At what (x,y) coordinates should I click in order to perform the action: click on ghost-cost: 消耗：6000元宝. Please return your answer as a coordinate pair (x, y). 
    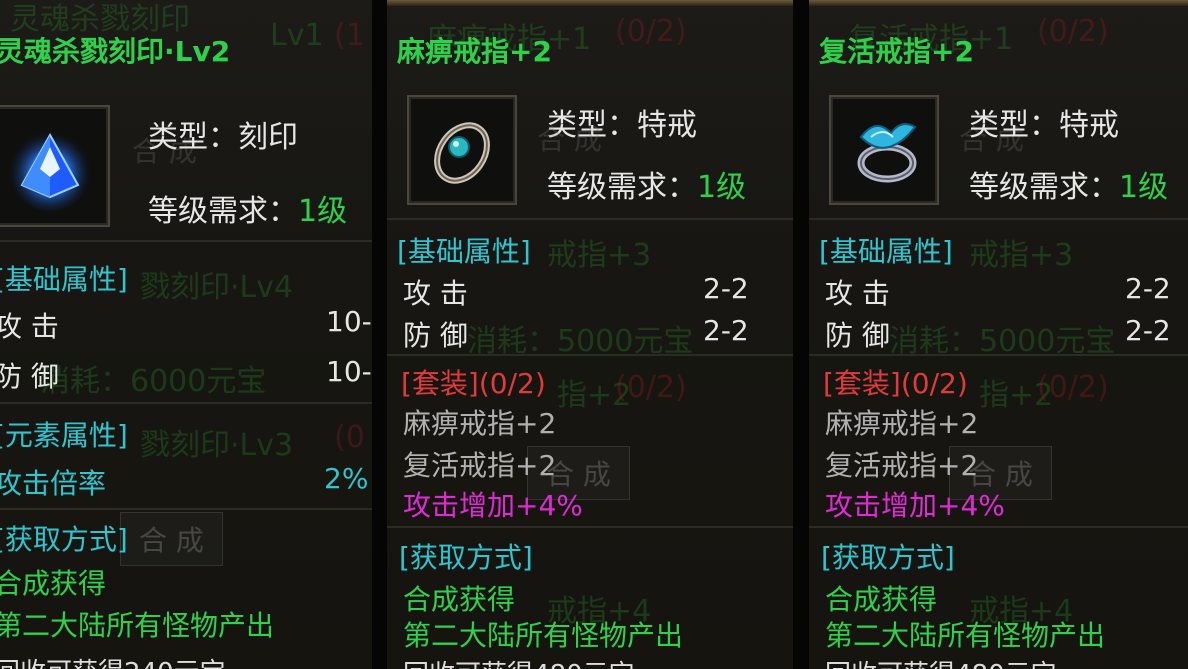
    Looking at the image, I should click on (153, 381).